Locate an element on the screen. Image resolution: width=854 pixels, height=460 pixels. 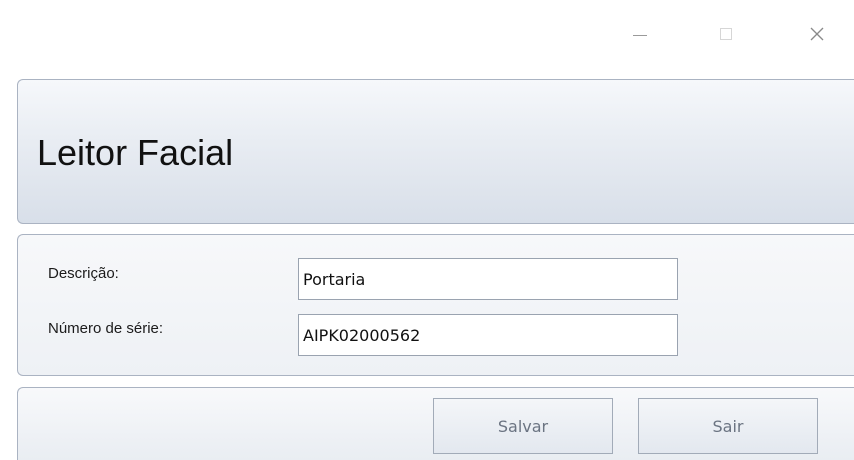
exit-button: Sair is located at coordinates (728, 426).